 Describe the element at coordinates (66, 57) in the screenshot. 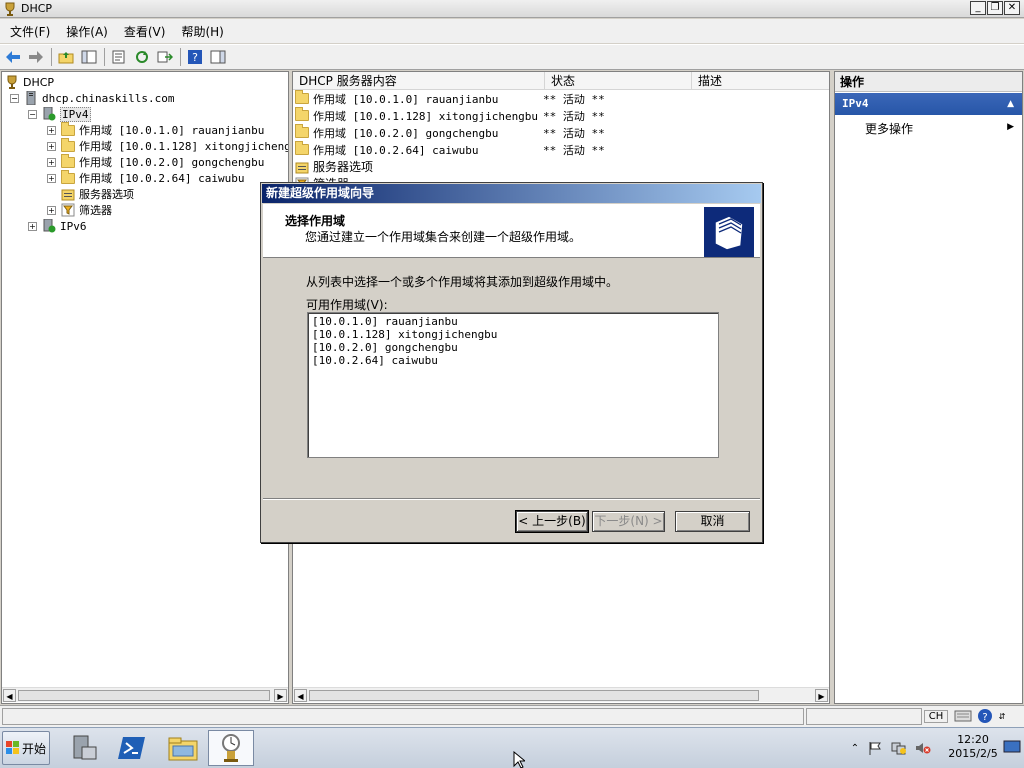

I see `up-folder-icon` at that location.